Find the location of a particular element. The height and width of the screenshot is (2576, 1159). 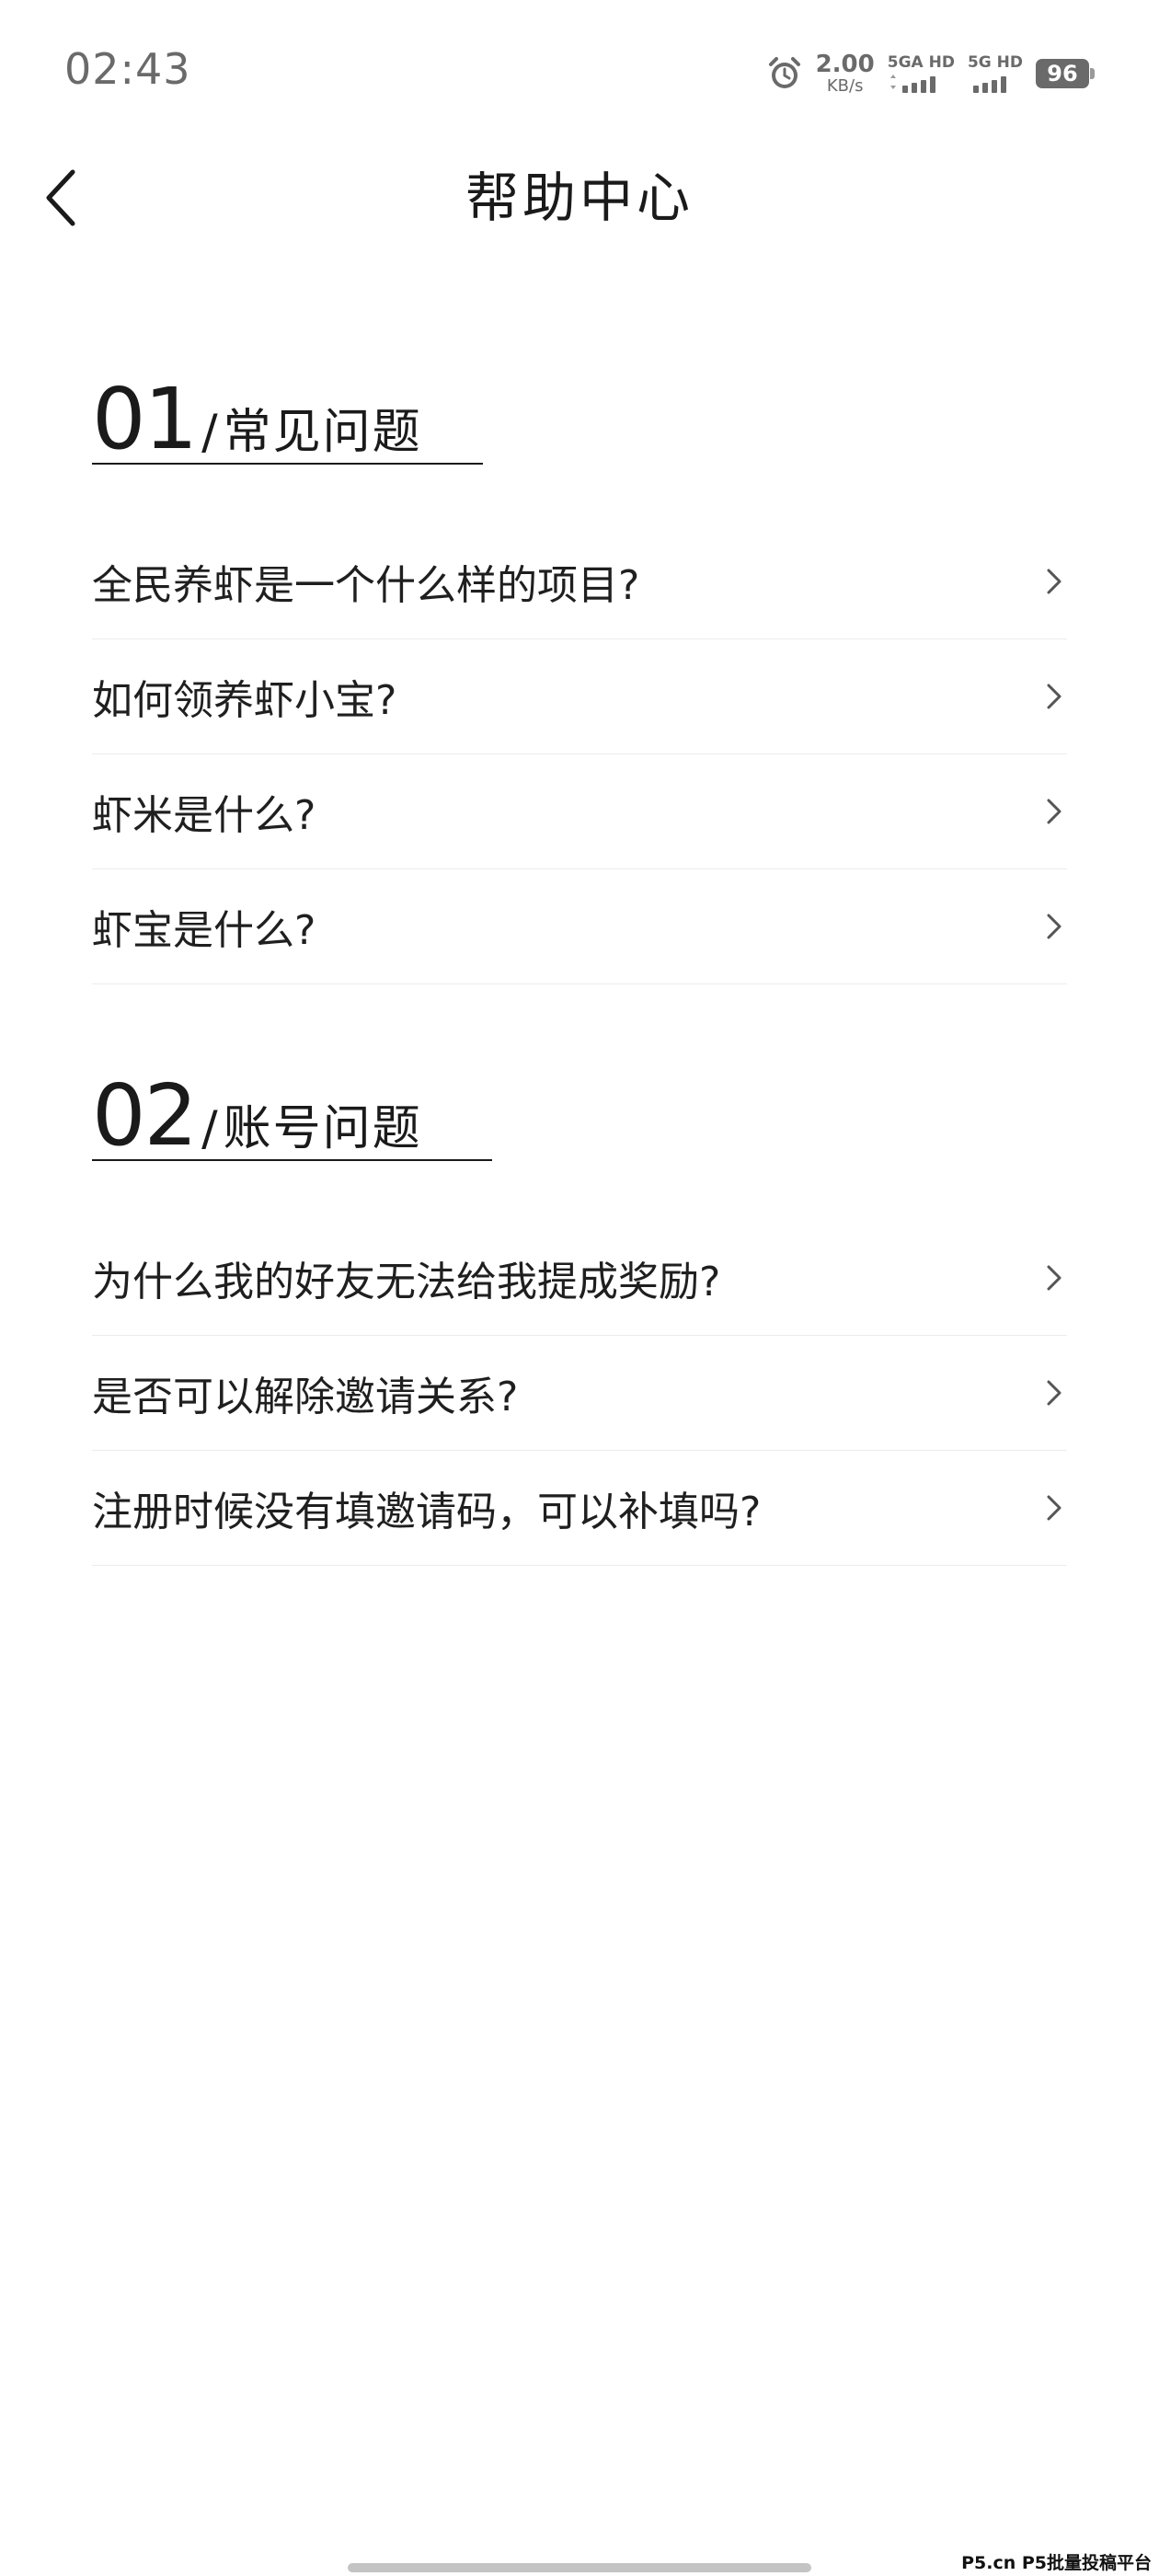

faq-question: 是否可以解除邀请关系? is located at coordinates (305, 1397).